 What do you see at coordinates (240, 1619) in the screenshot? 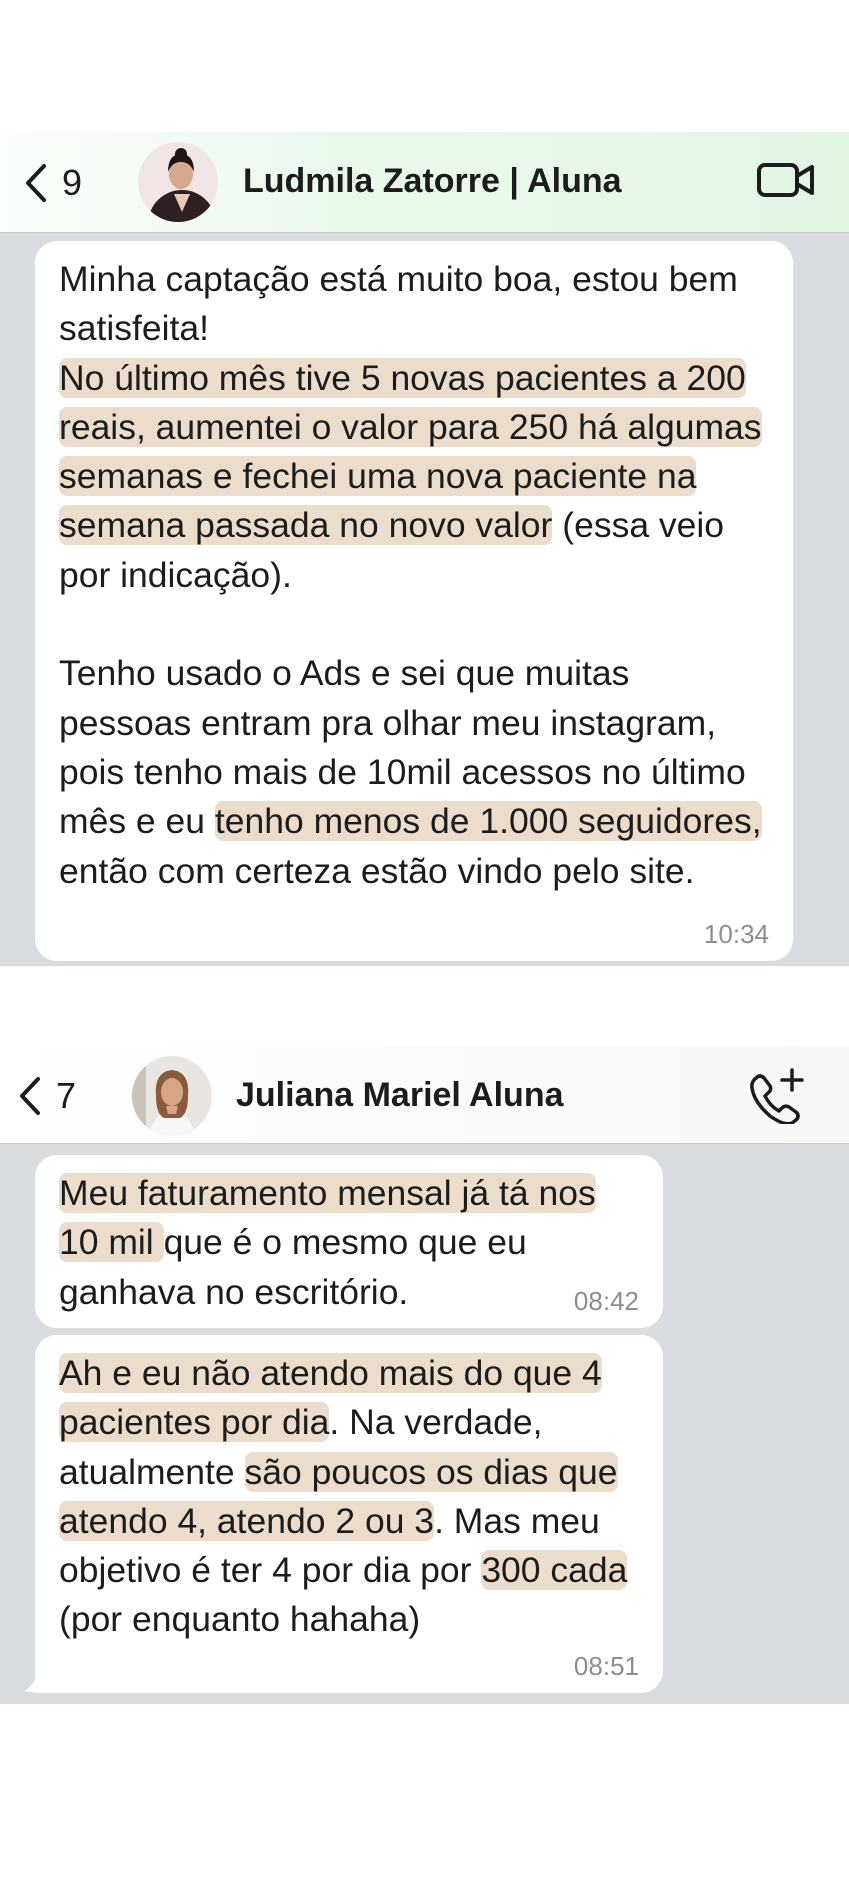
I see `message-text-segment: (por enquanto hahaha)` at bounding box center [240, 1619].